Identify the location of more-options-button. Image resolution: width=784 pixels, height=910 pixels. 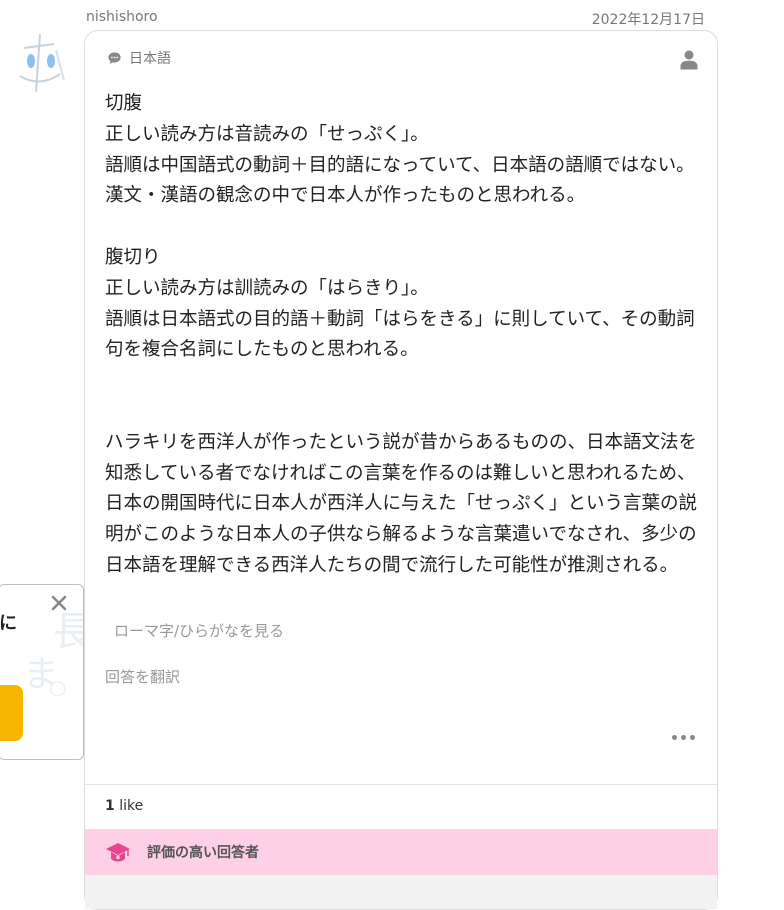
(683, 737).